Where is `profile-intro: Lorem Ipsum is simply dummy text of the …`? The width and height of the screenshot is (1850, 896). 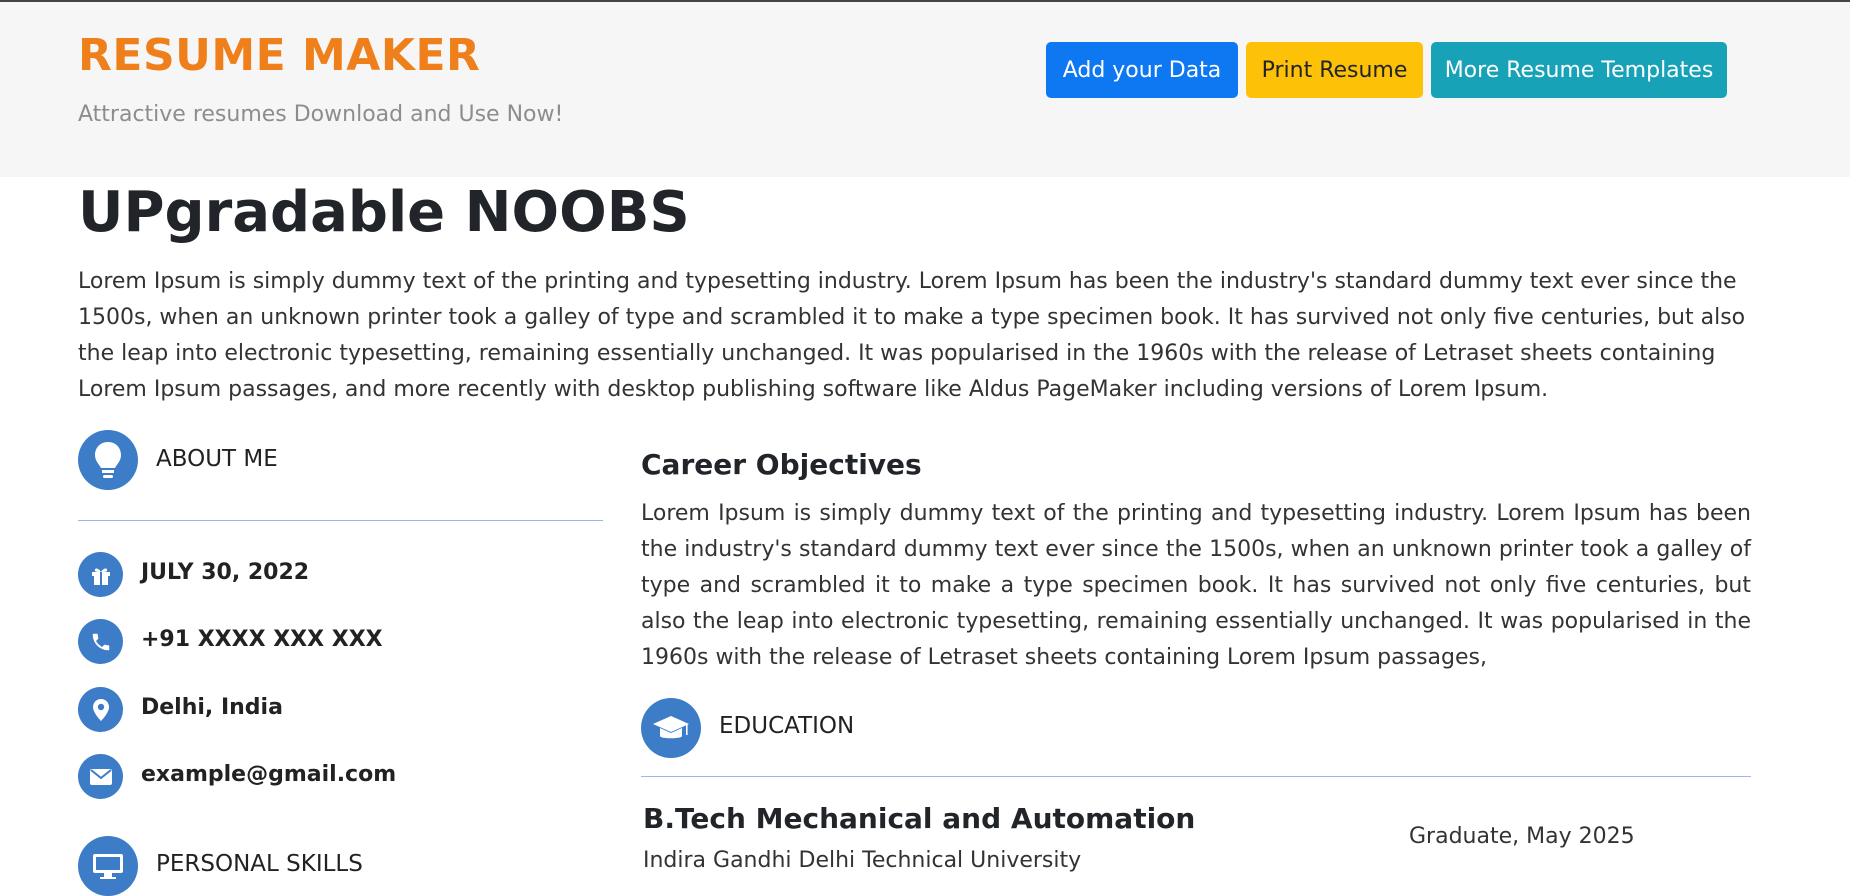 profile-intro: Lorem Ipsum is simply dummy text of the … is located at coordinates (912, 335).